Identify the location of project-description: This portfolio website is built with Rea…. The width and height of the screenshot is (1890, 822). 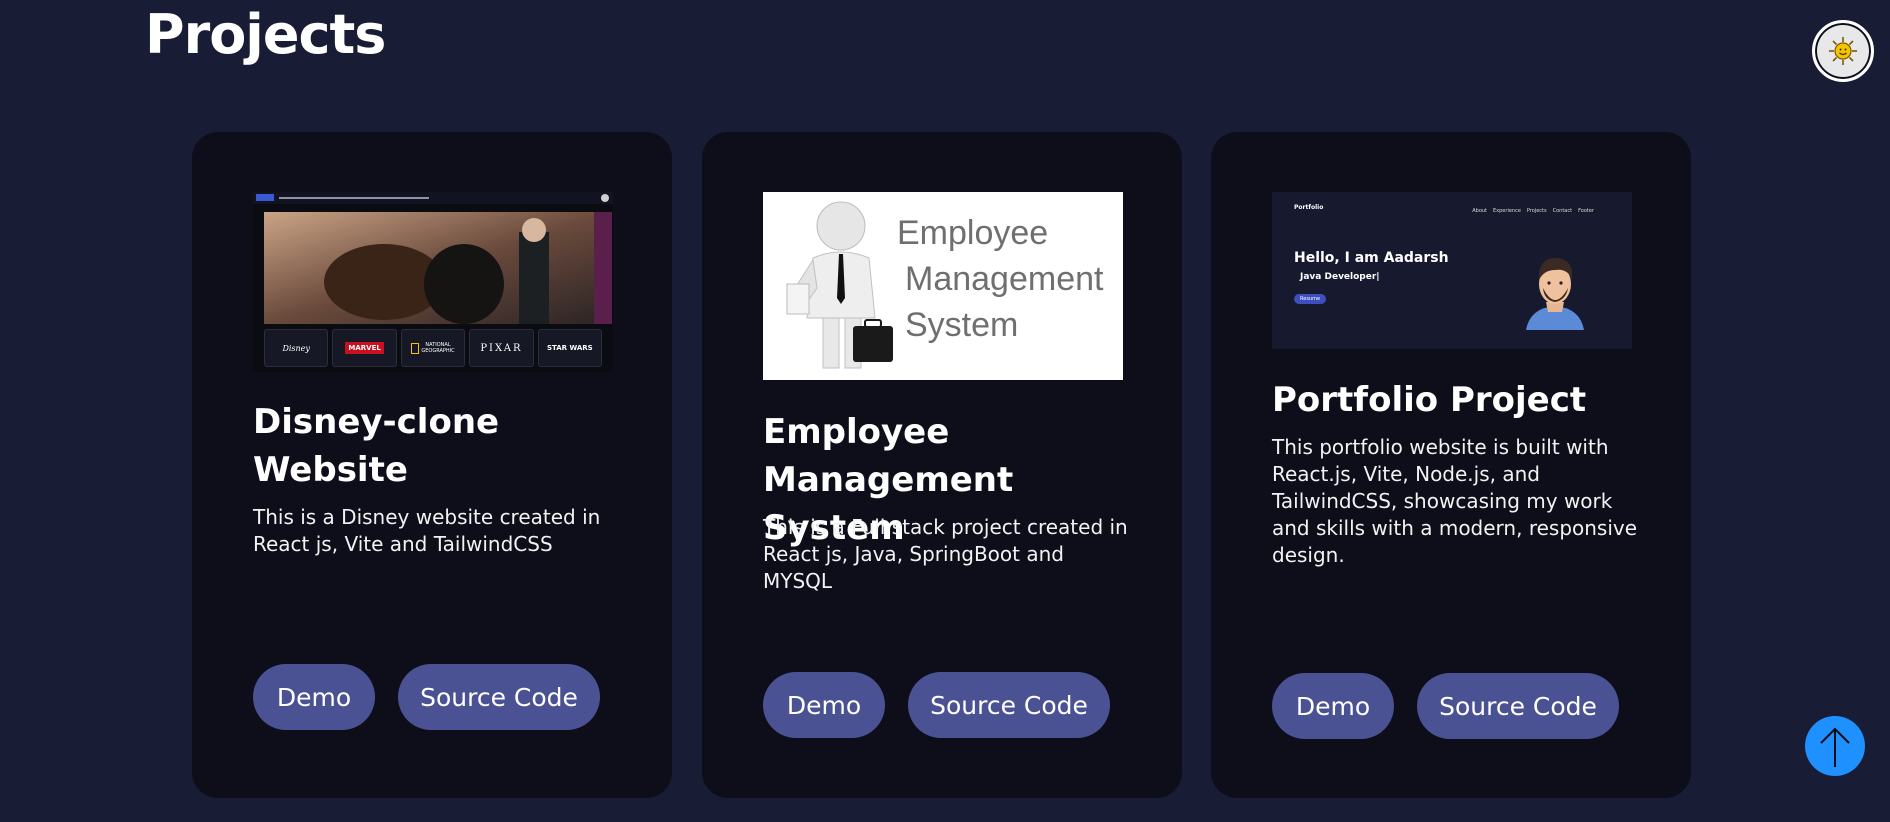
(1455, 501).